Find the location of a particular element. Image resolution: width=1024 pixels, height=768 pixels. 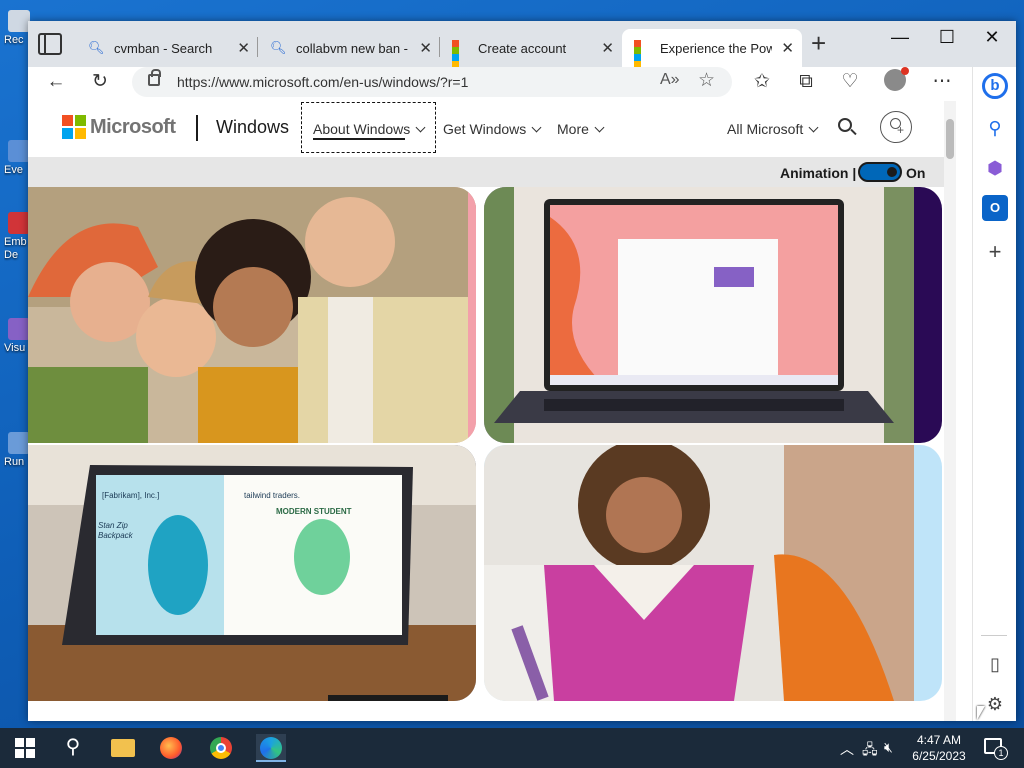

file-explorer-icon is located at coordinates (123, 748).